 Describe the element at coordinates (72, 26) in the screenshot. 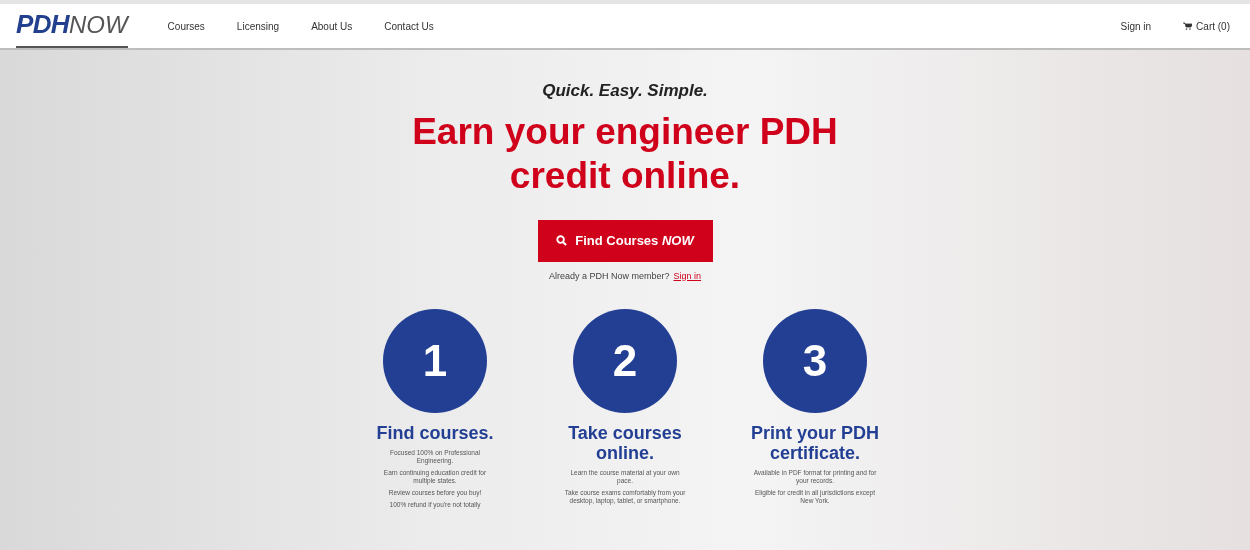

I see `site-logo: PDHNOW` at that location.